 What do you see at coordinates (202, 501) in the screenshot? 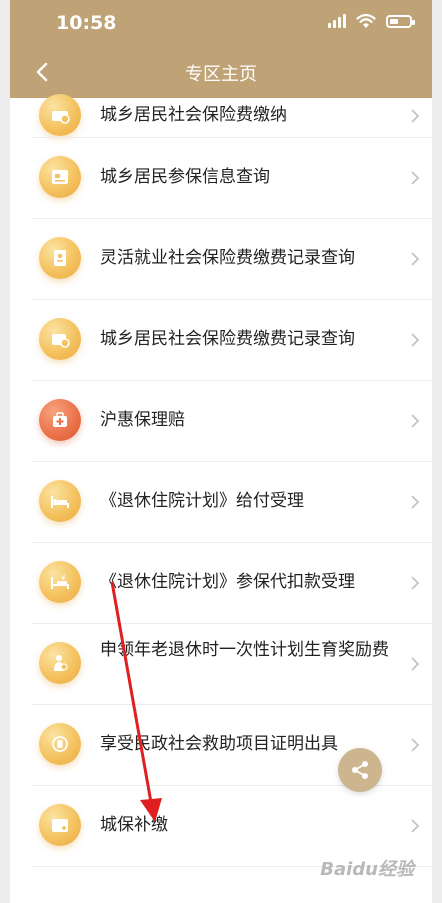
I see `list-item-label: 《退休住院计划》给付受理` at bounding box center [202, 501].